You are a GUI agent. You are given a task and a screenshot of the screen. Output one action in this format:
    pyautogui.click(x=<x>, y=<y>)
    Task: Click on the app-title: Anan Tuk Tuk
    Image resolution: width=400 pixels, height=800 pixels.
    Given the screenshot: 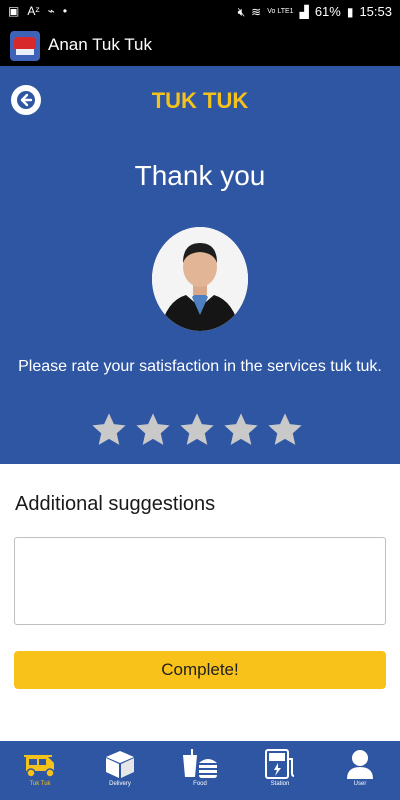 What is the action you would take?
    pyautogui.click(x=100, y=44)
    